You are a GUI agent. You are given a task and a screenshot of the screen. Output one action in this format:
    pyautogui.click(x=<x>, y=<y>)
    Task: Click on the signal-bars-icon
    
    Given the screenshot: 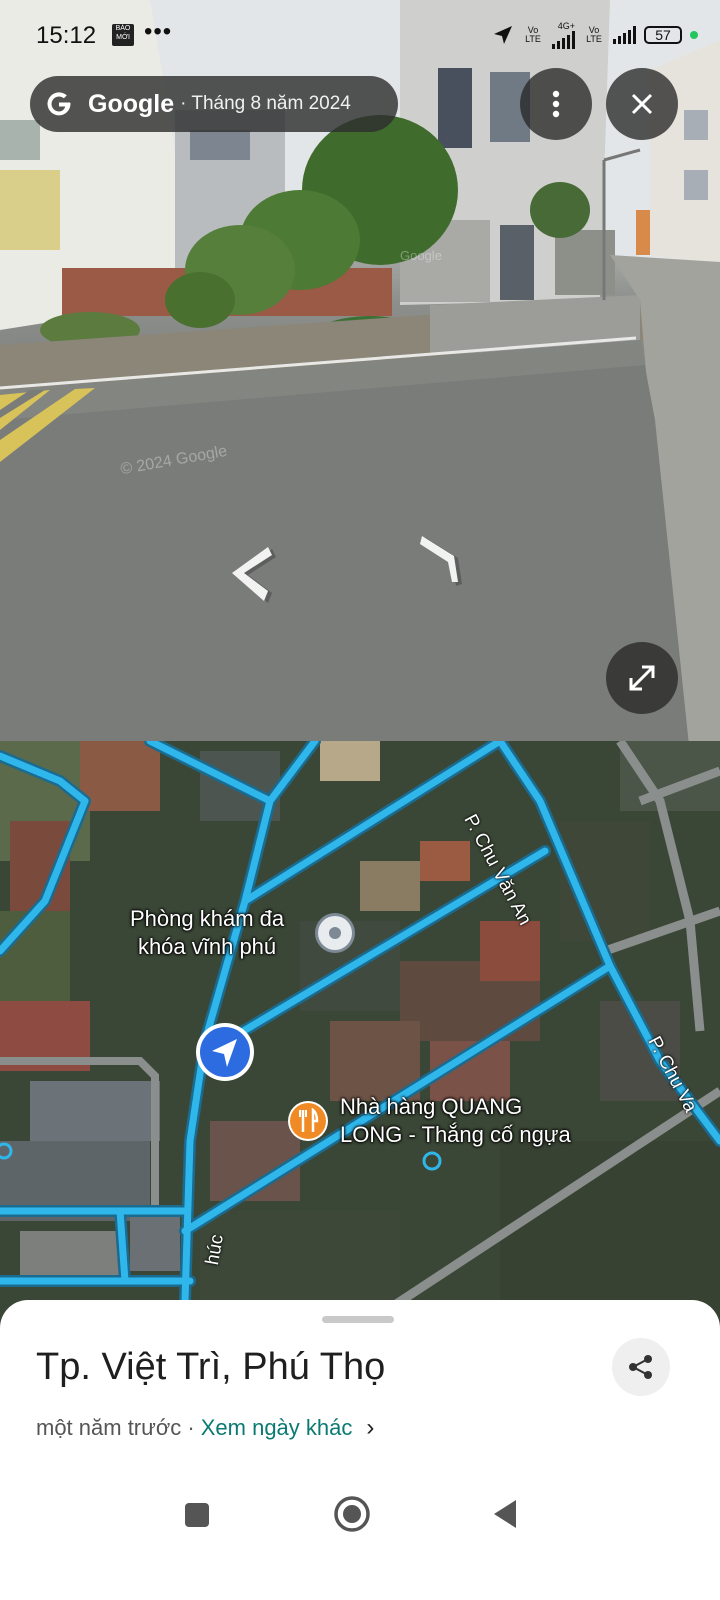 What is the action you would take?
    pyautogui.click(x=563, y=39)
    